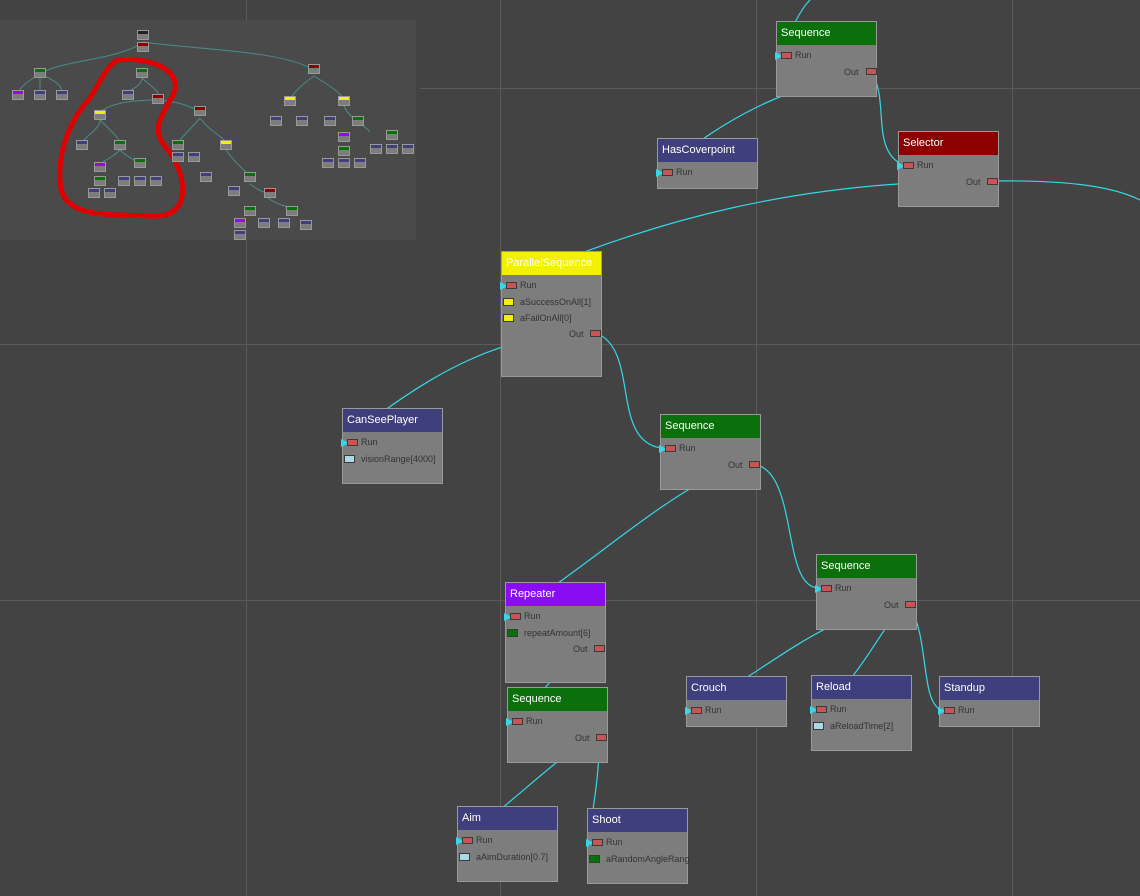  What do you see at coordinates (861, 687) in the screenshot?
I see `node-title: Reload` at bounding box center [861, 687].